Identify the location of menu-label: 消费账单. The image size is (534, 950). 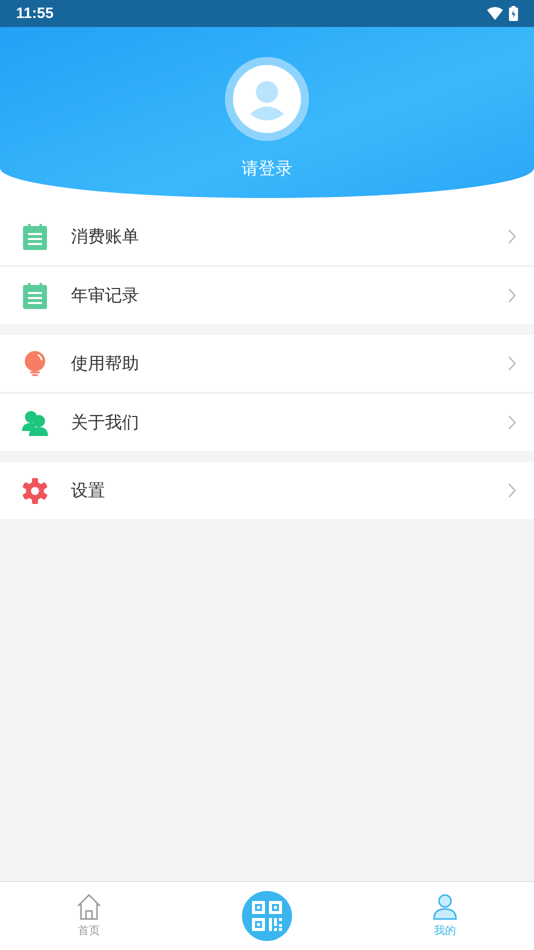
(105, 237).